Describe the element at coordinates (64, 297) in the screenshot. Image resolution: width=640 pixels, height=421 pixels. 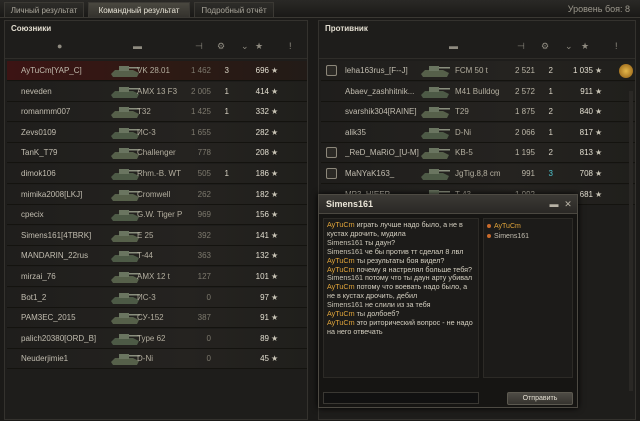
I see `player-name: Bot1_2` at that location.